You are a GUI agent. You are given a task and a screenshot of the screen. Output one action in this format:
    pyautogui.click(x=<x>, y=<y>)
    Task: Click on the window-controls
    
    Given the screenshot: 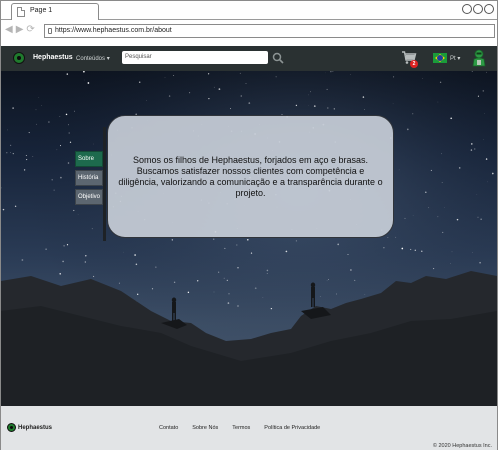 What is the action you would take?
    pyautogui.click(x=478, y=9)
    